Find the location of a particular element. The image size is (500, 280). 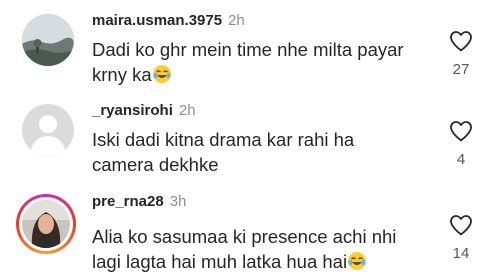

like-area: 27 is located at coordinates (461, 54).